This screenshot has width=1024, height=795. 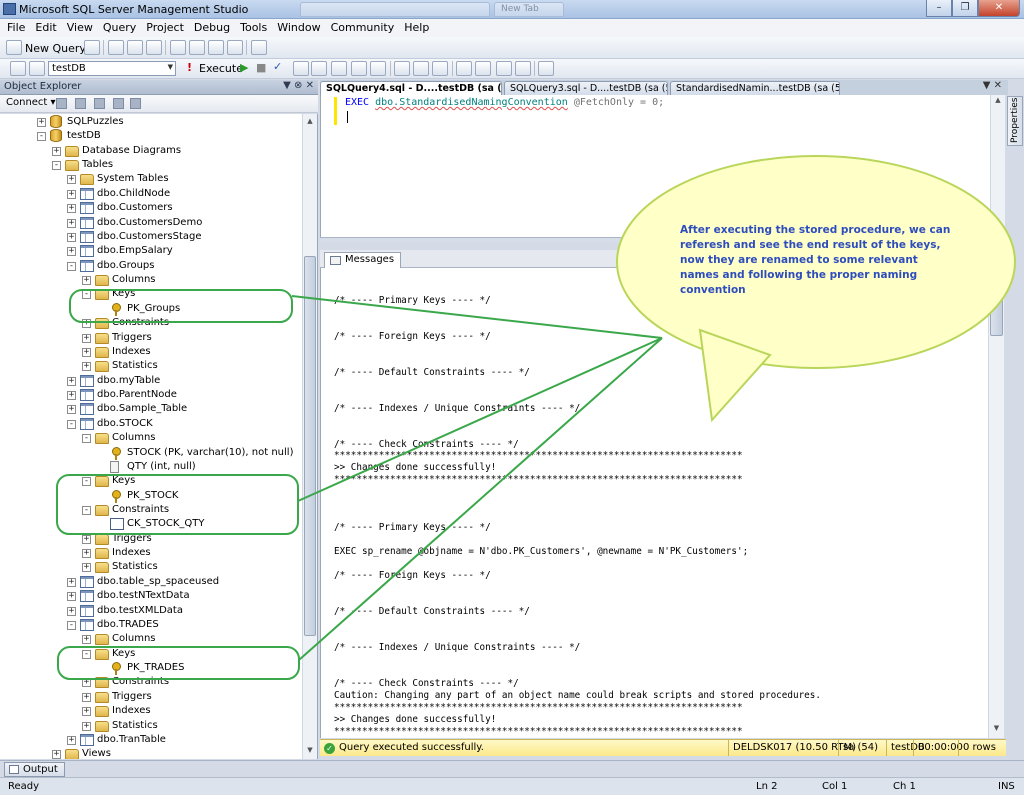 What do you see at coordinates (965, 8) in the screenshot?
I see `restore-icon: ❐` at bounding box center [965, 8].